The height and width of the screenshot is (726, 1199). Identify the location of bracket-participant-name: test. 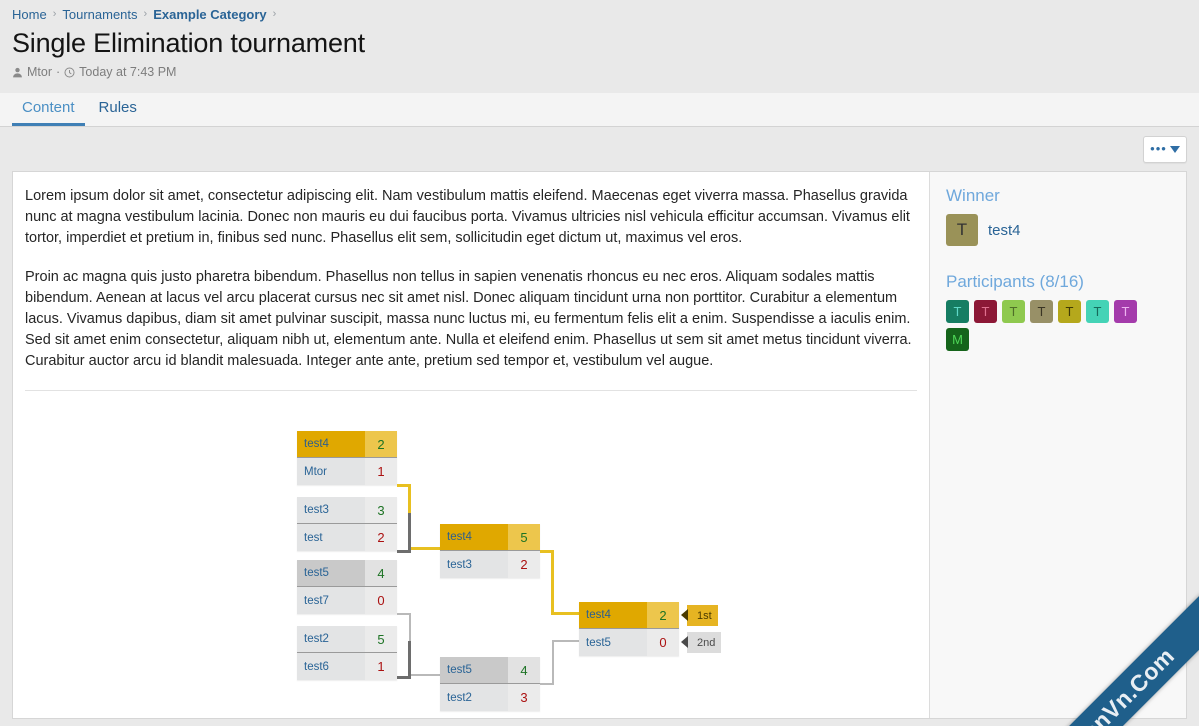
(313, 537).